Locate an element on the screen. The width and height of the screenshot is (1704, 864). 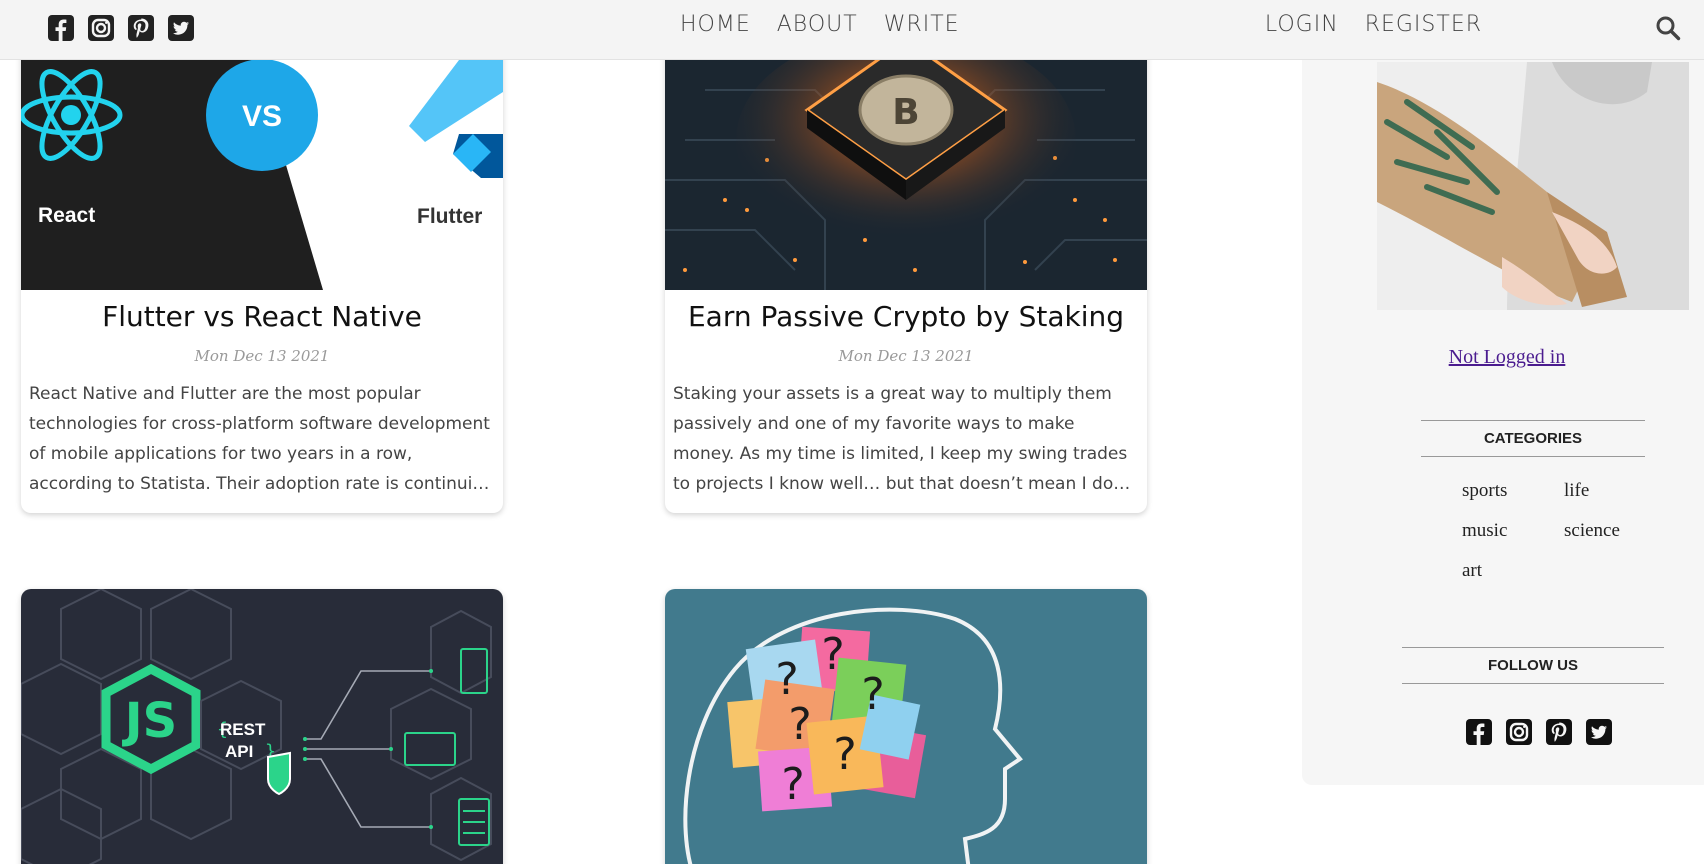
js-logo-text: JS is located at coordinates (149, 721).